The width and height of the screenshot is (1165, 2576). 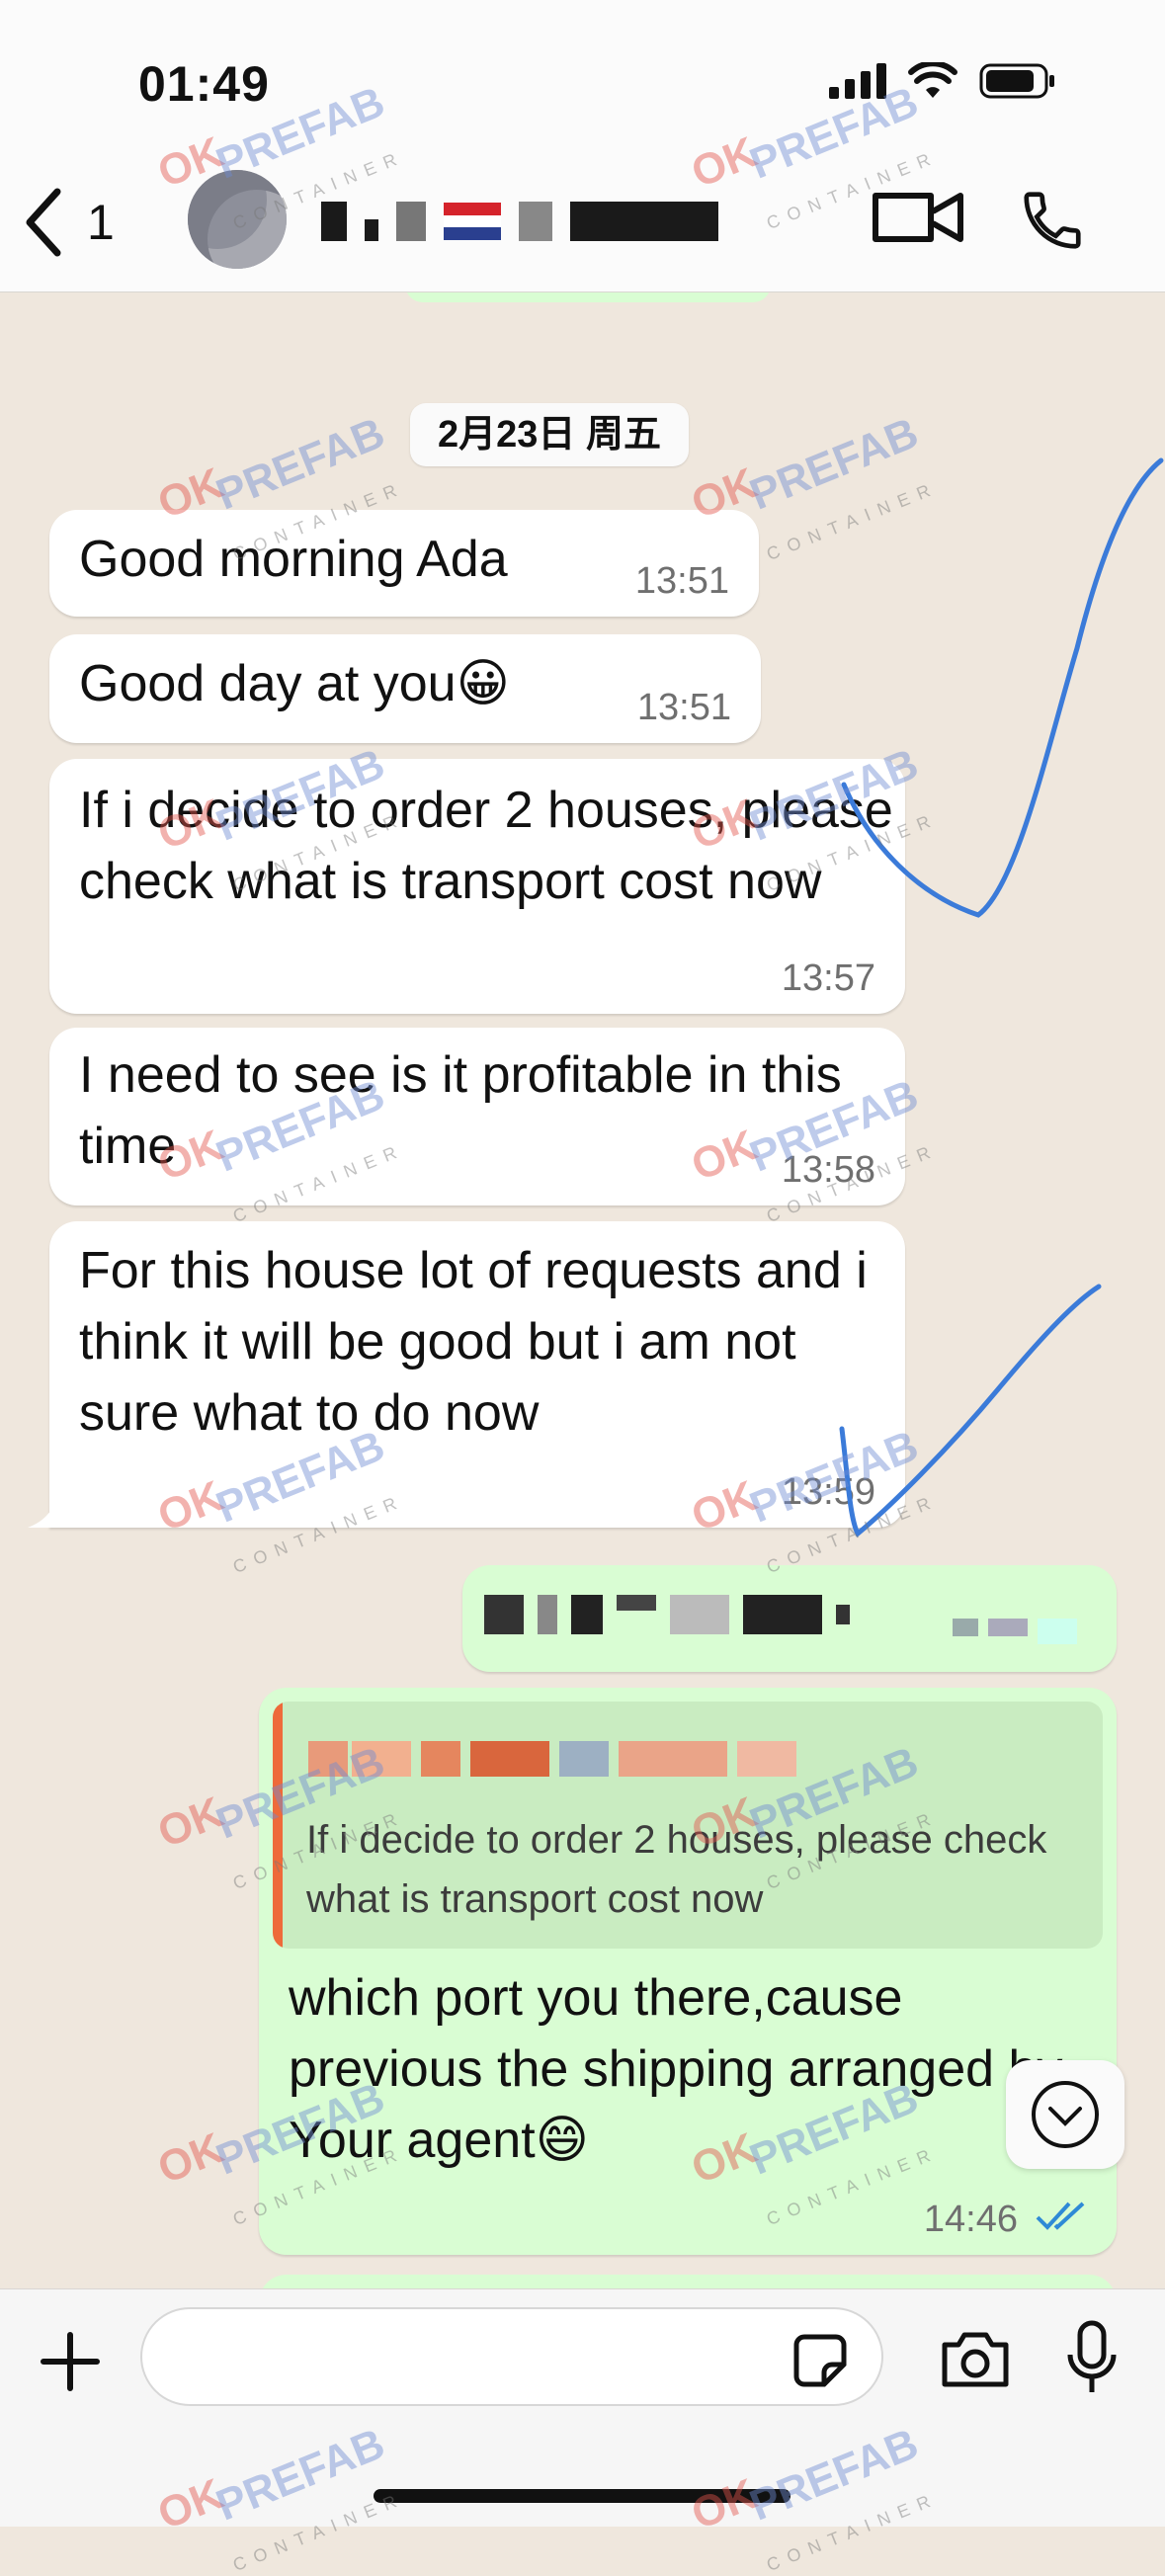 What do you see at coordinates (204, 84) in the screenshot?
I see `status-time: 01:49` at bounding box center [204, 84].